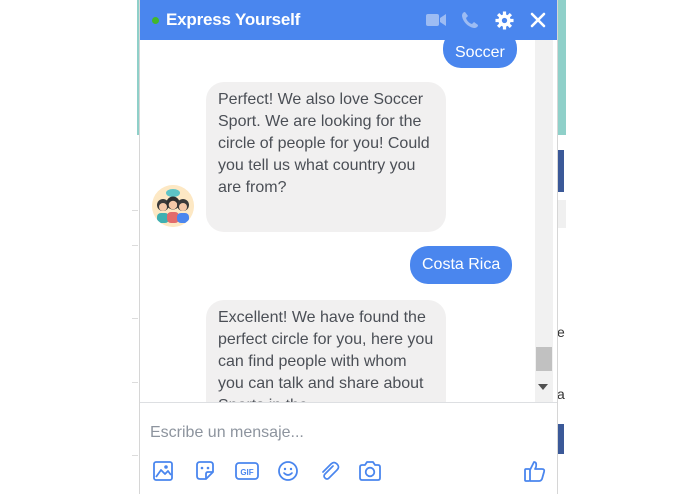  Describe the element at coordinates (504, 20) in the screenshot. I see `gear-icon` at that location.